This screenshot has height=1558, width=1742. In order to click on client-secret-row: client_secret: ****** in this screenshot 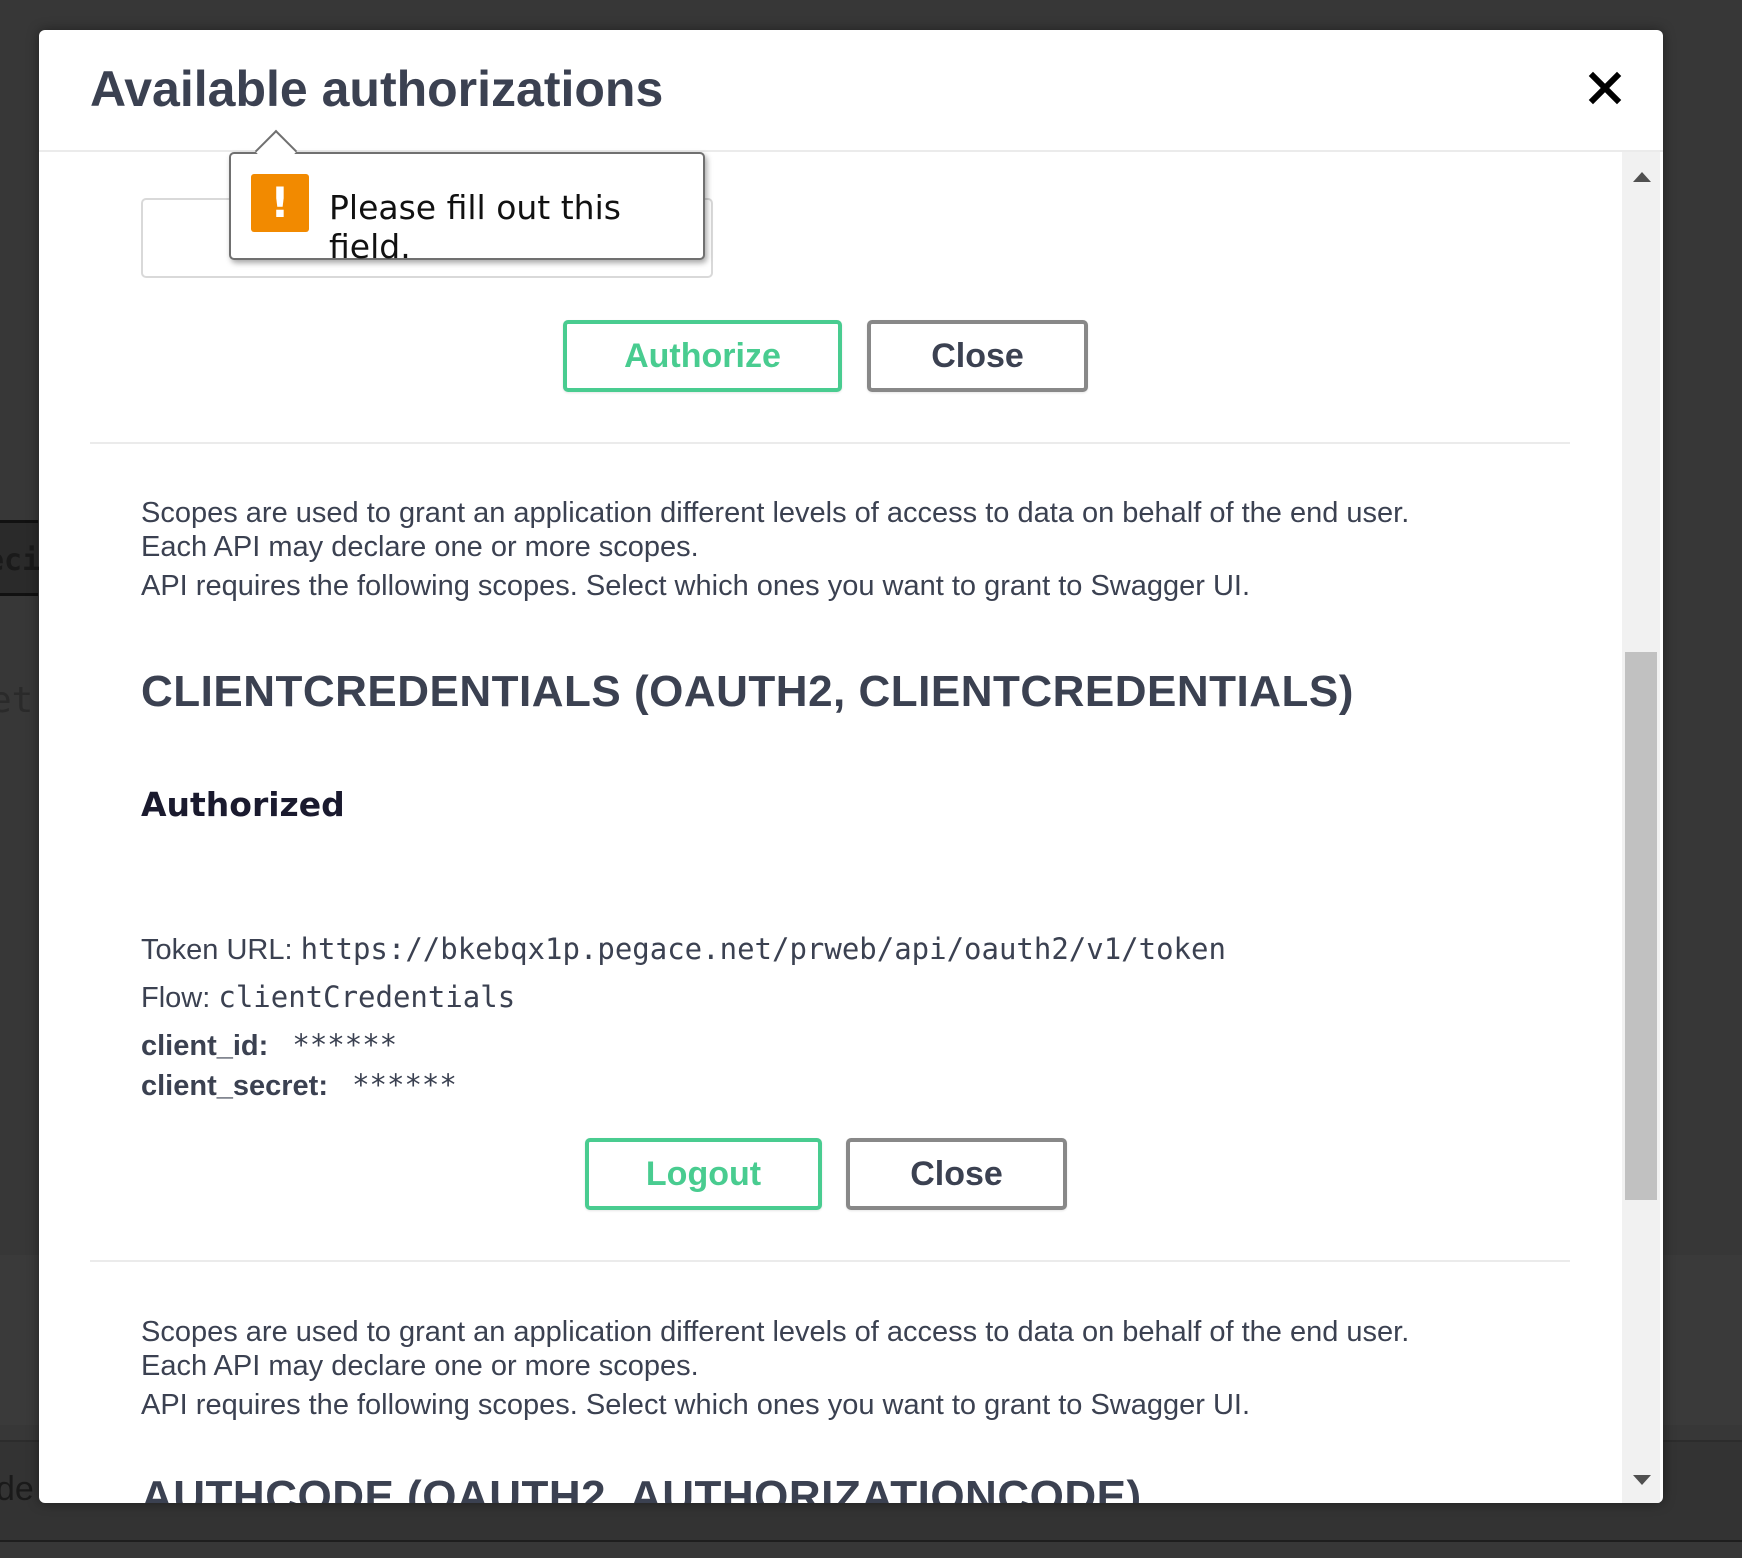, I will do `click(299, 1085)`.